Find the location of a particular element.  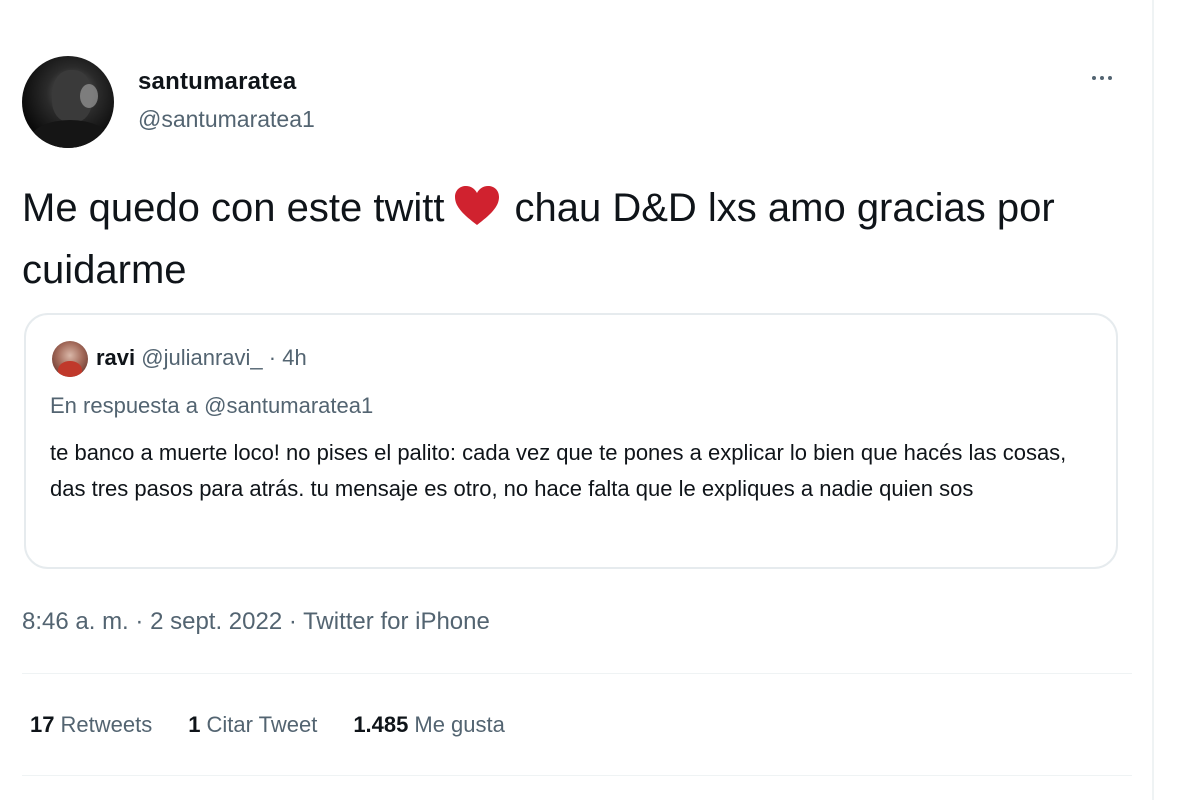

retweets-count: 17 is located at coordinates (42, 724).